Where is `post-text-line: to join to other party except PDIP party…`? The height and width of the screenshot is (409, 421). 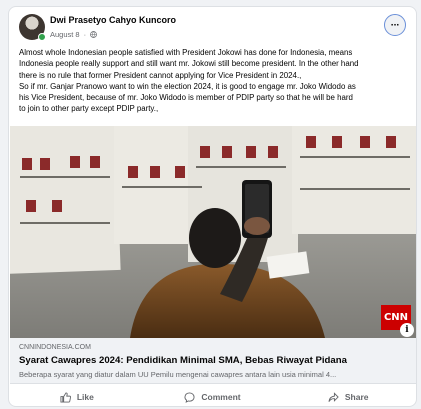 post-text-line: to join to other party except PDIP party… is located at coordinates (89, 109).